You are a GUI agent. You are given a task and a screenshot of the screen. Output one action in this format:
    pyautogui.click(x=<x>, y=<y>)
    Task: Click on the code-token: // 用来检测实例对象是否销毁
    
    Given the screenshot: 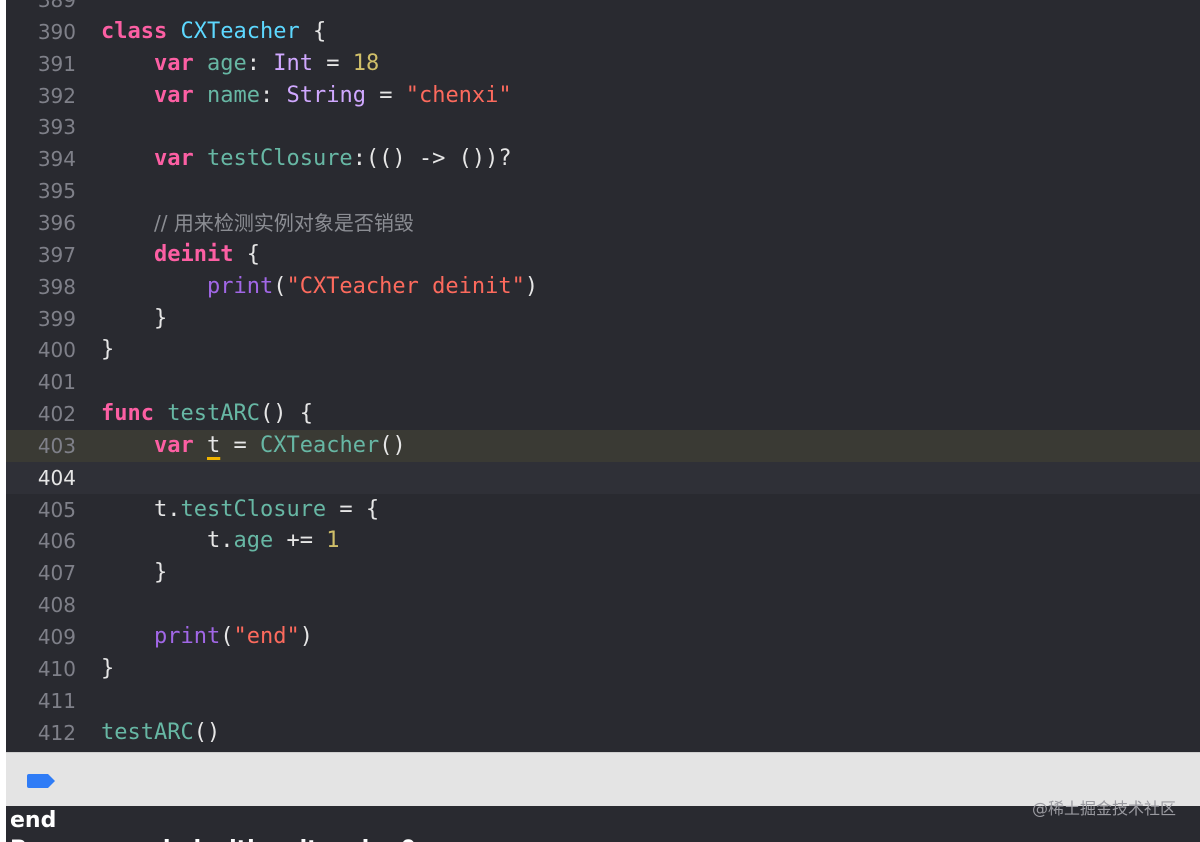 What is the action you would take?
    pyautogui.click(x=283, y=222)
    